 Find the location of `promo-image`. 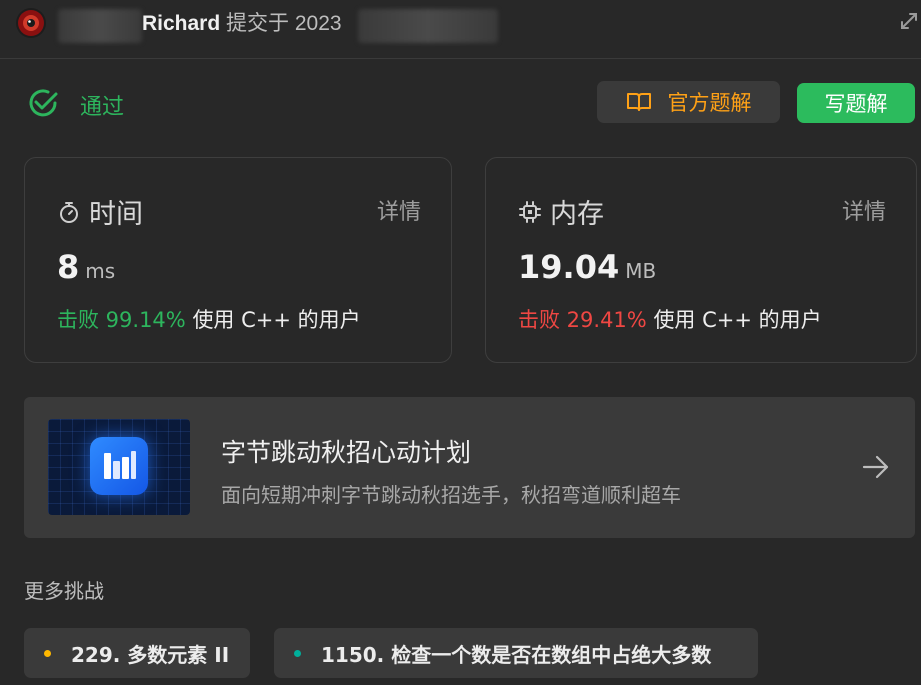

promo-image is located at coordinates (119, 467).